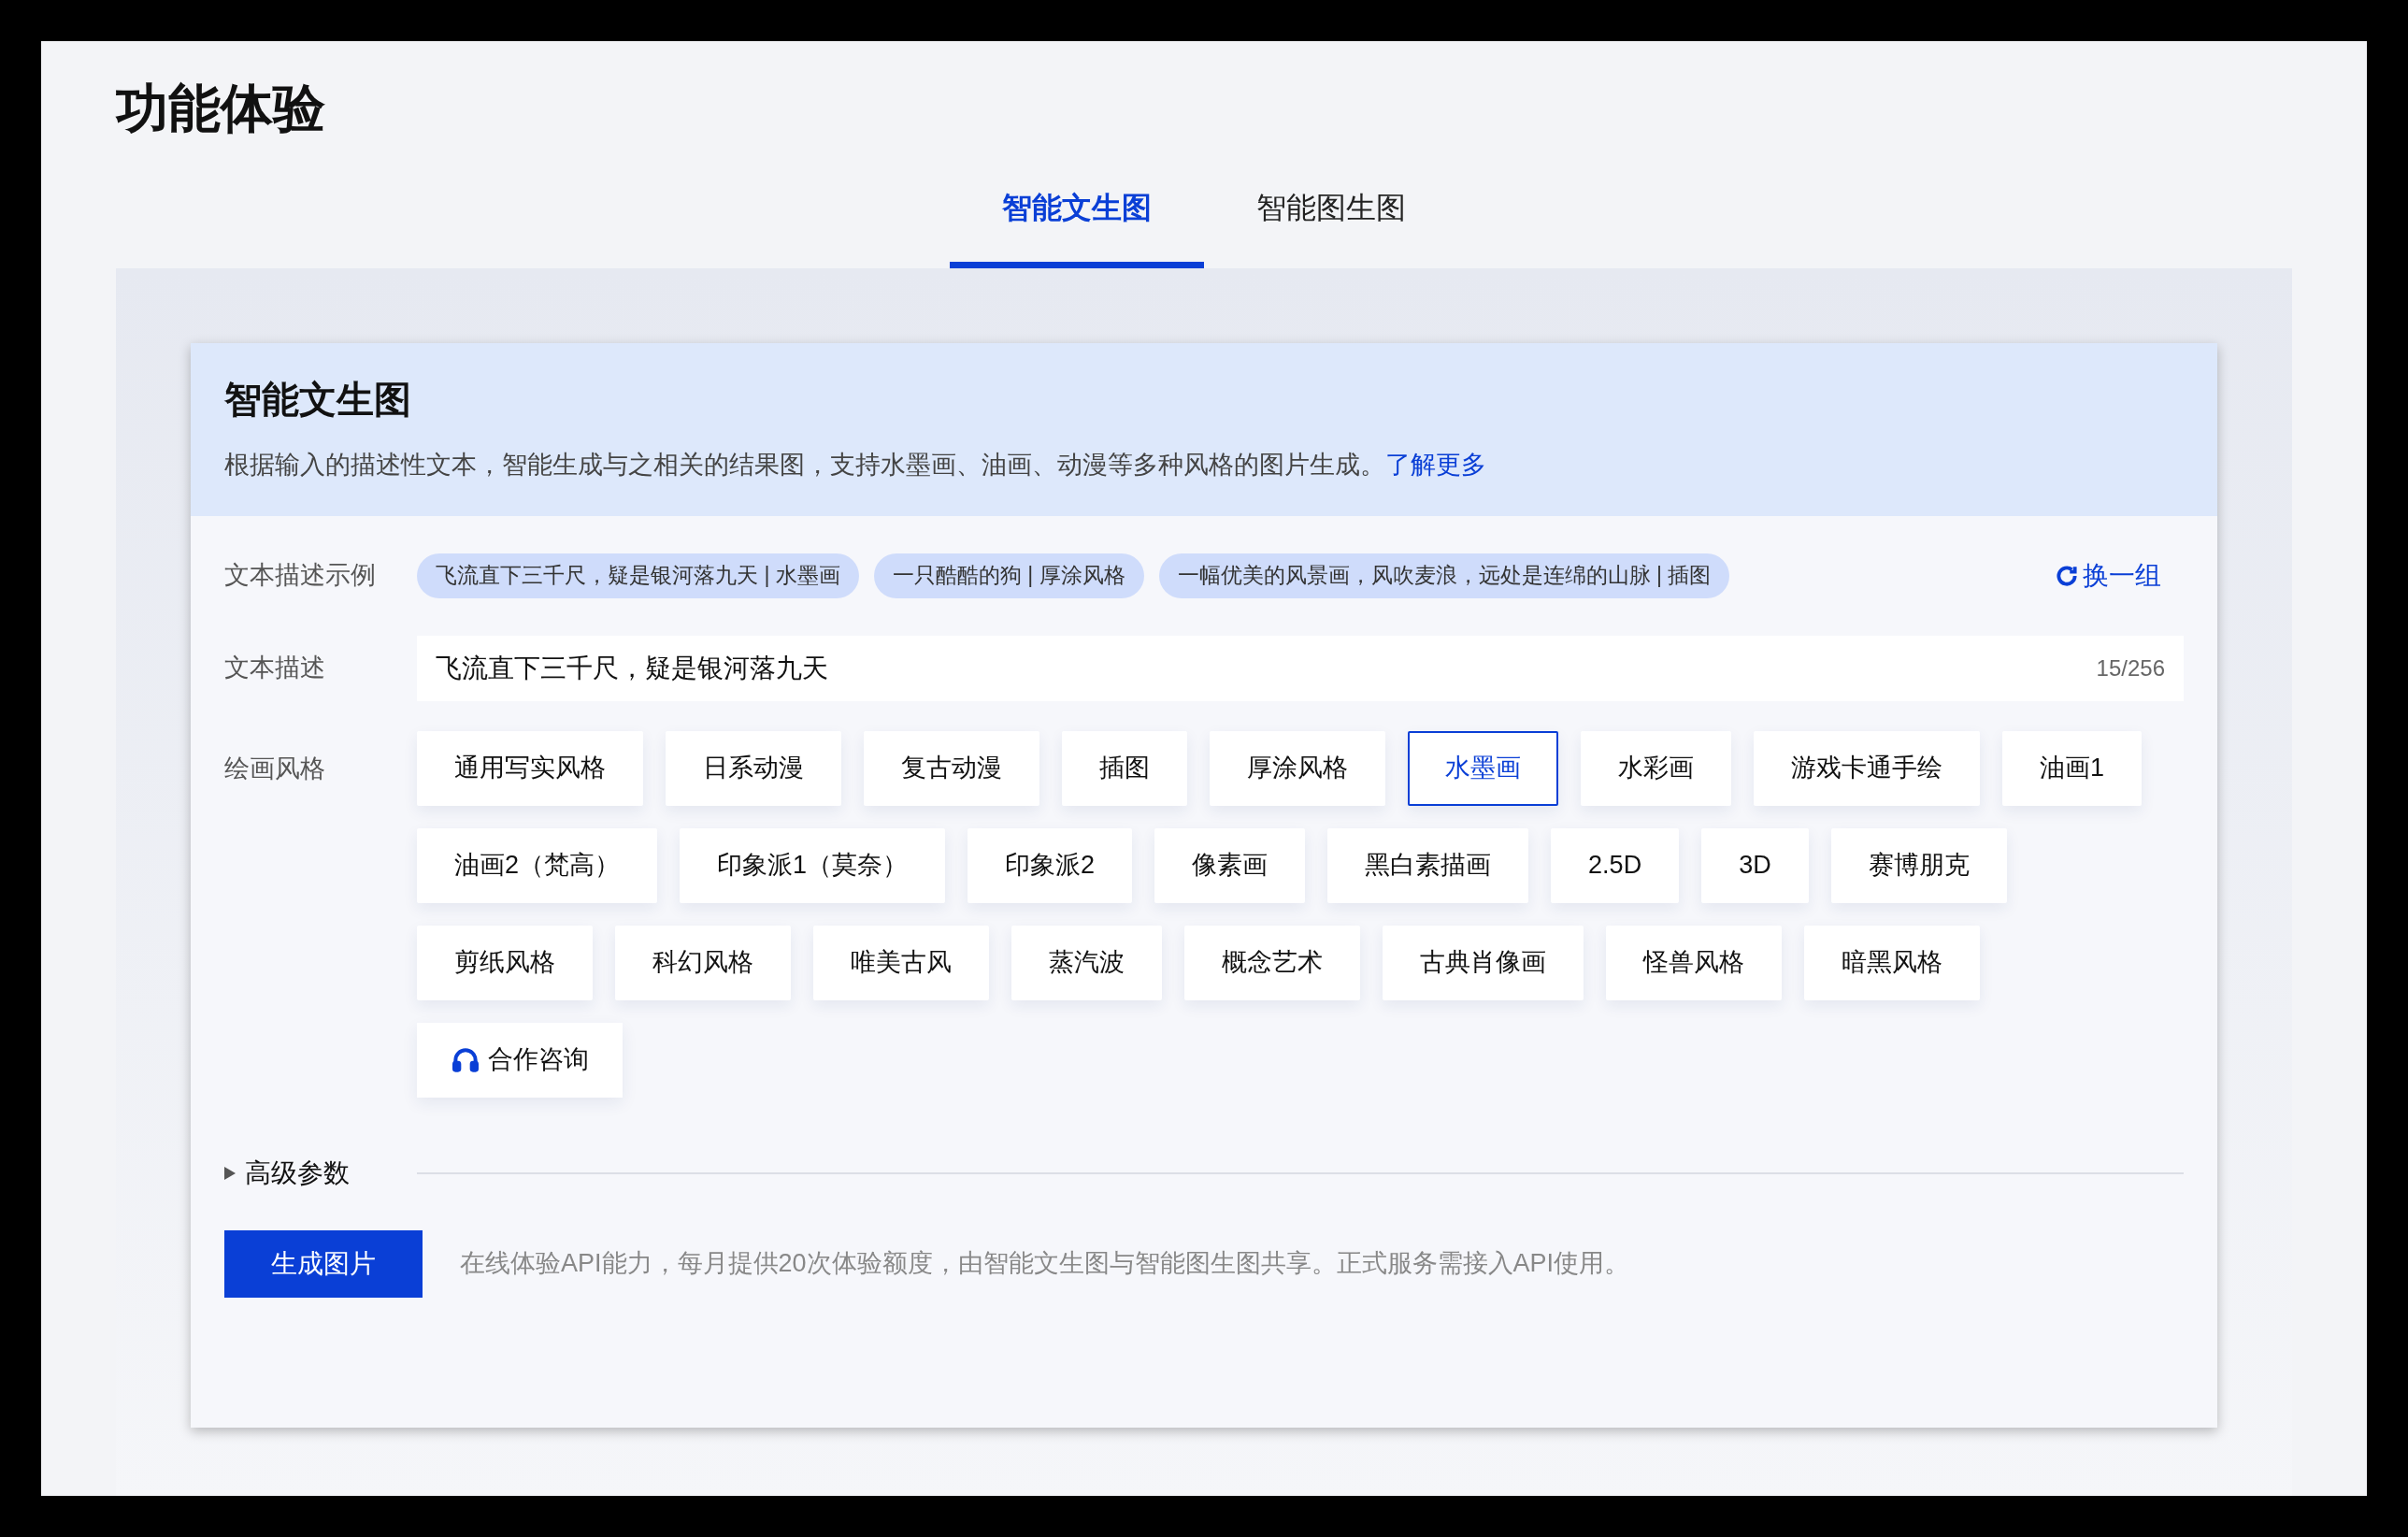  I want to click on field-label: 文本描述, so click(275, 668).